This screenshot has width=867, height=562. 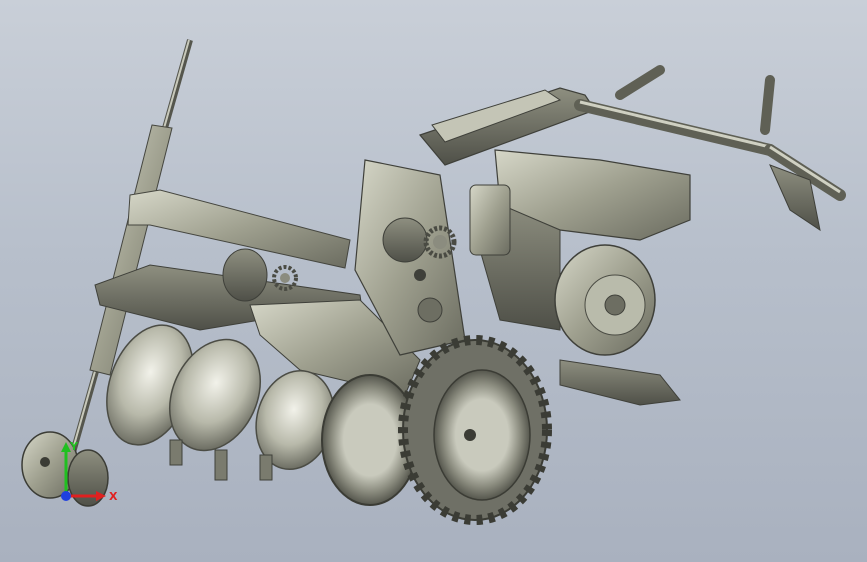 I want to click on cylinder-head, so click(x=490, y=220).